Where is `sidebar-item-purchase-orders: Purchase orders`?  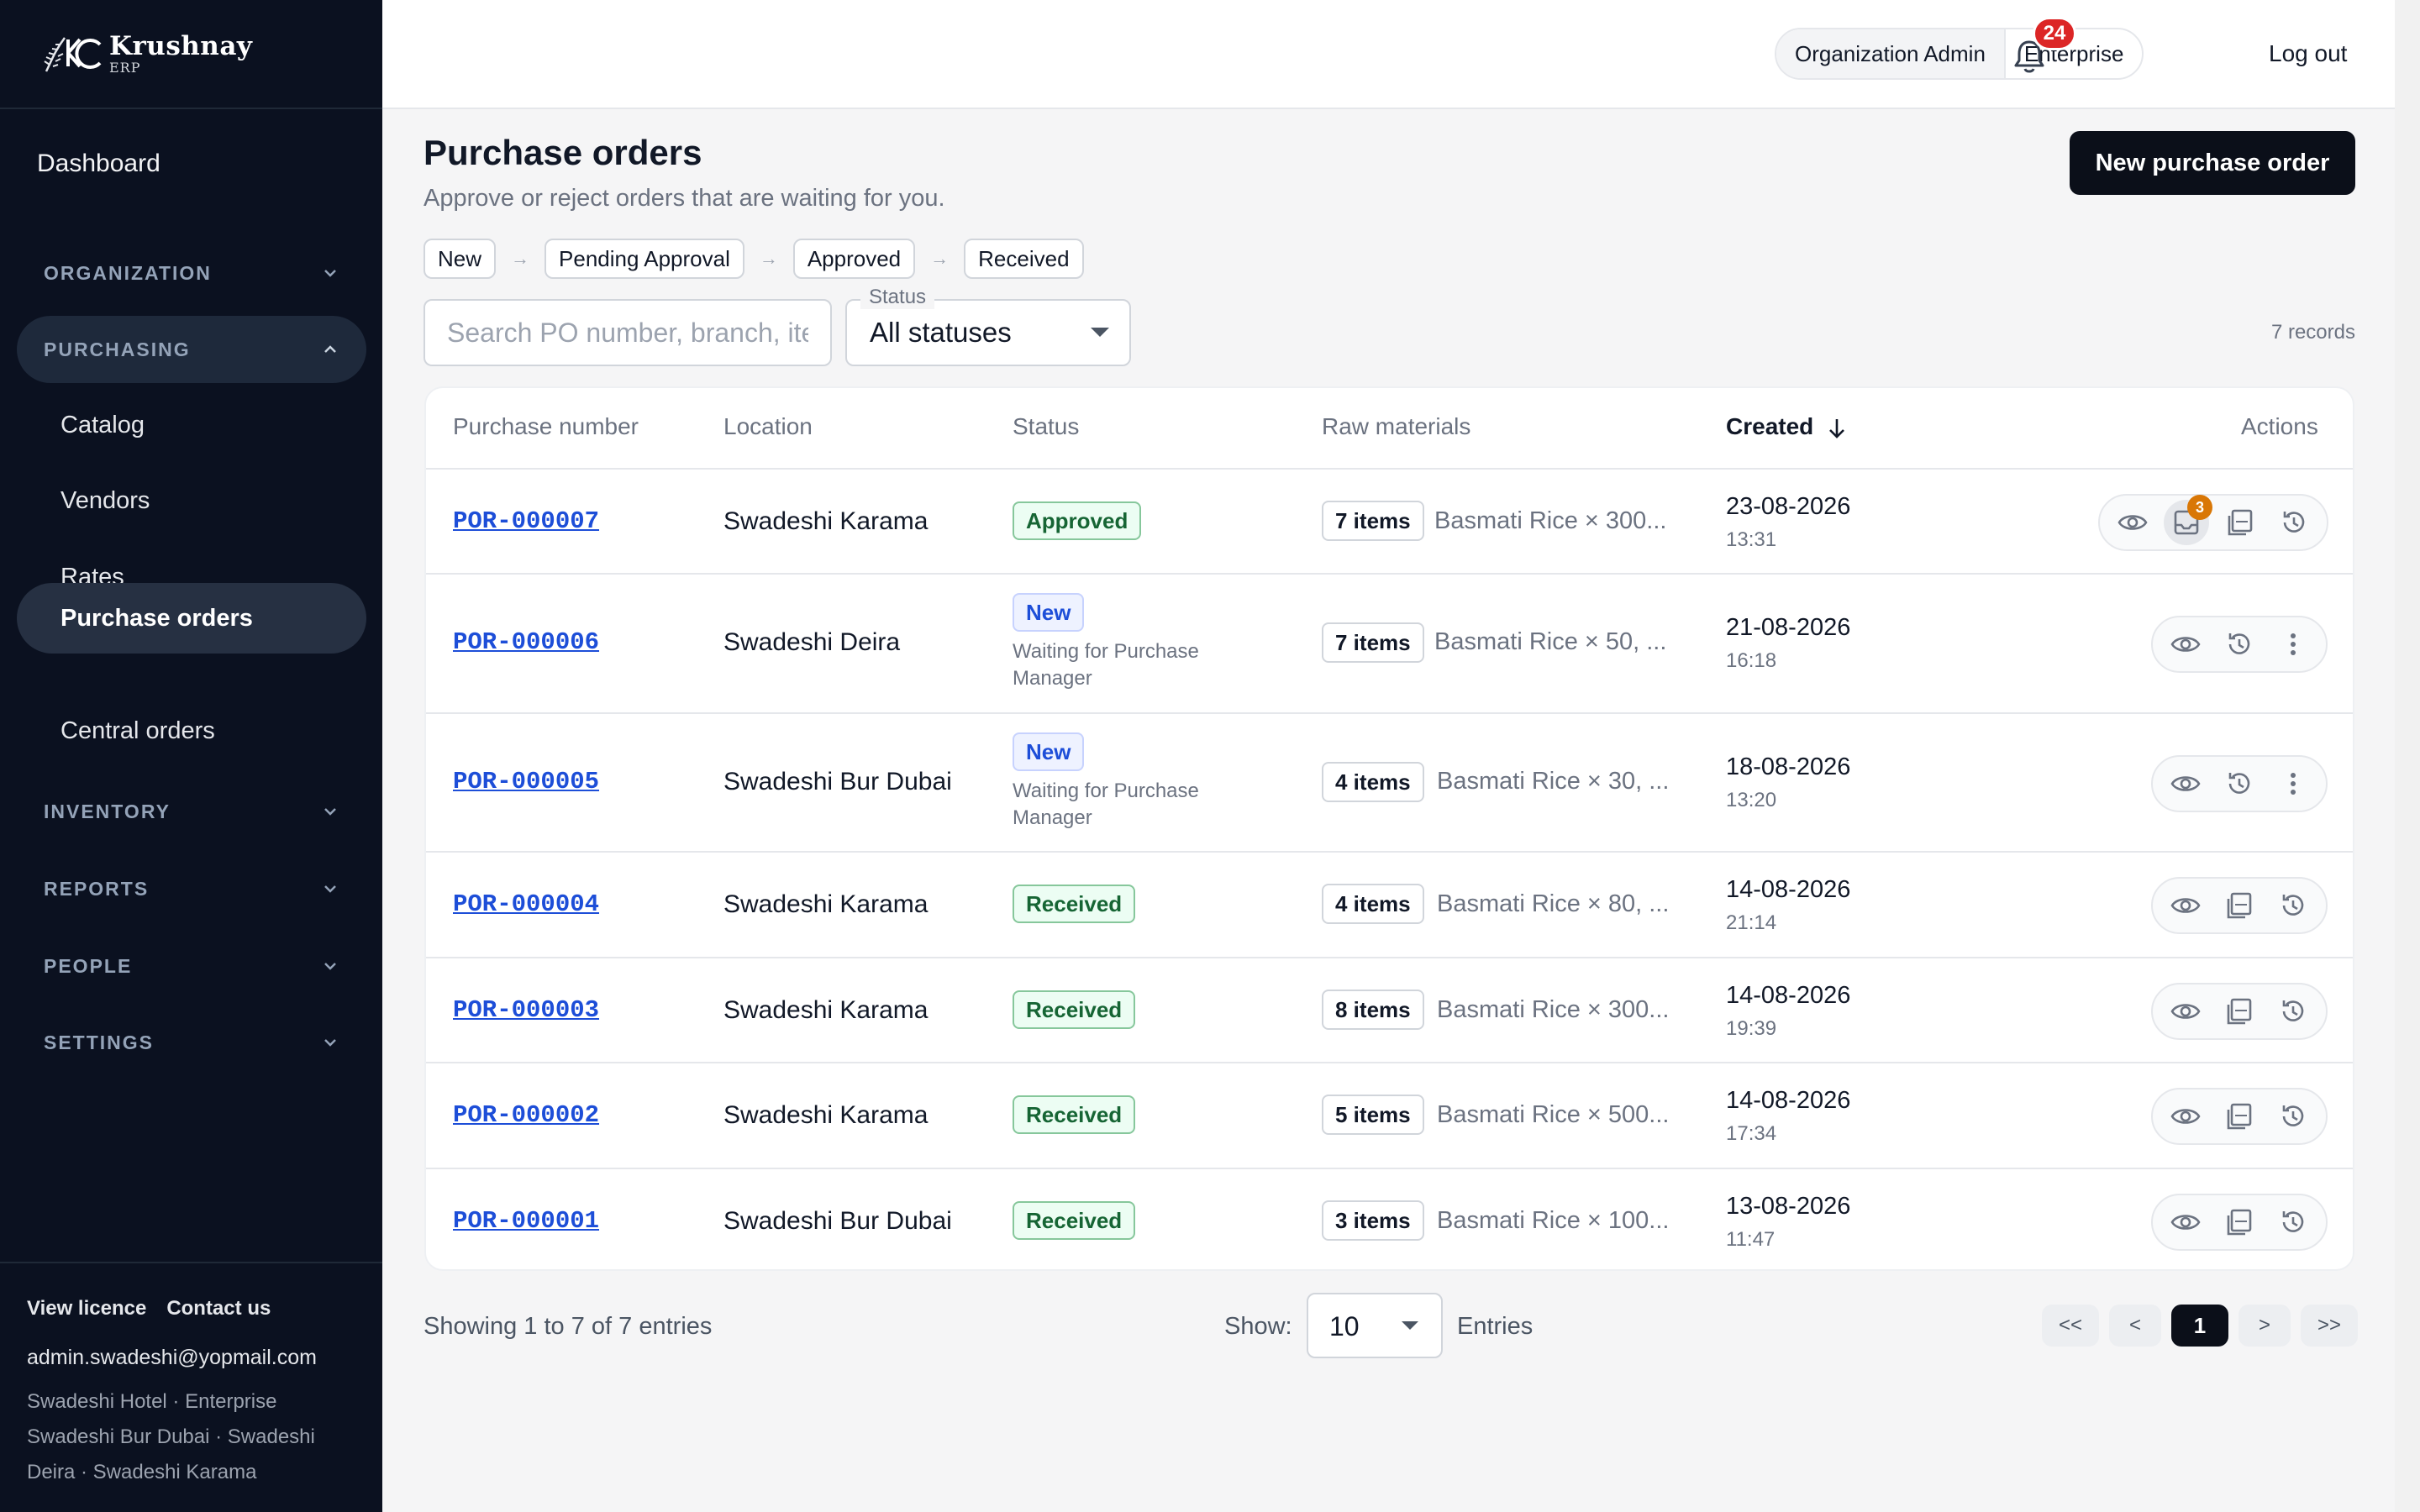 sidebar-item-purchase-orders: Purchase orders is located at coordinates (191, 618).